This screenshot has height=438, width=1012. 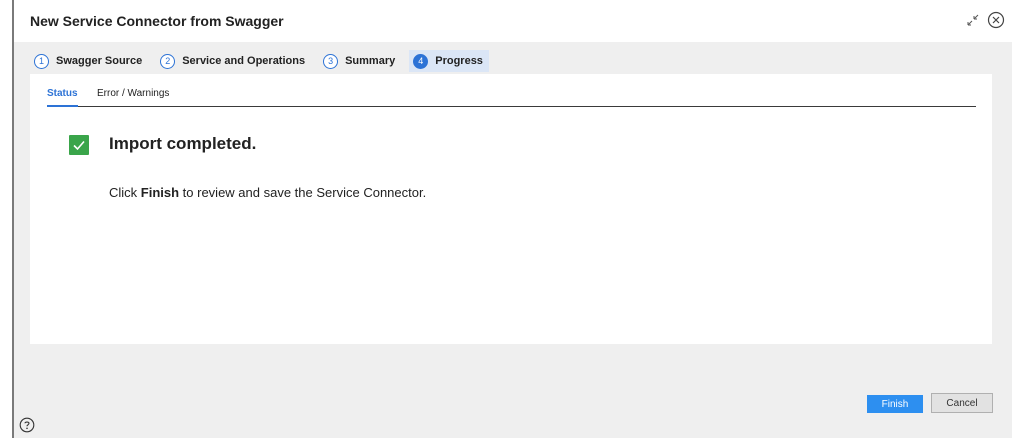 I want to click on tab-selected-indicator, so click(x=62, y=106).